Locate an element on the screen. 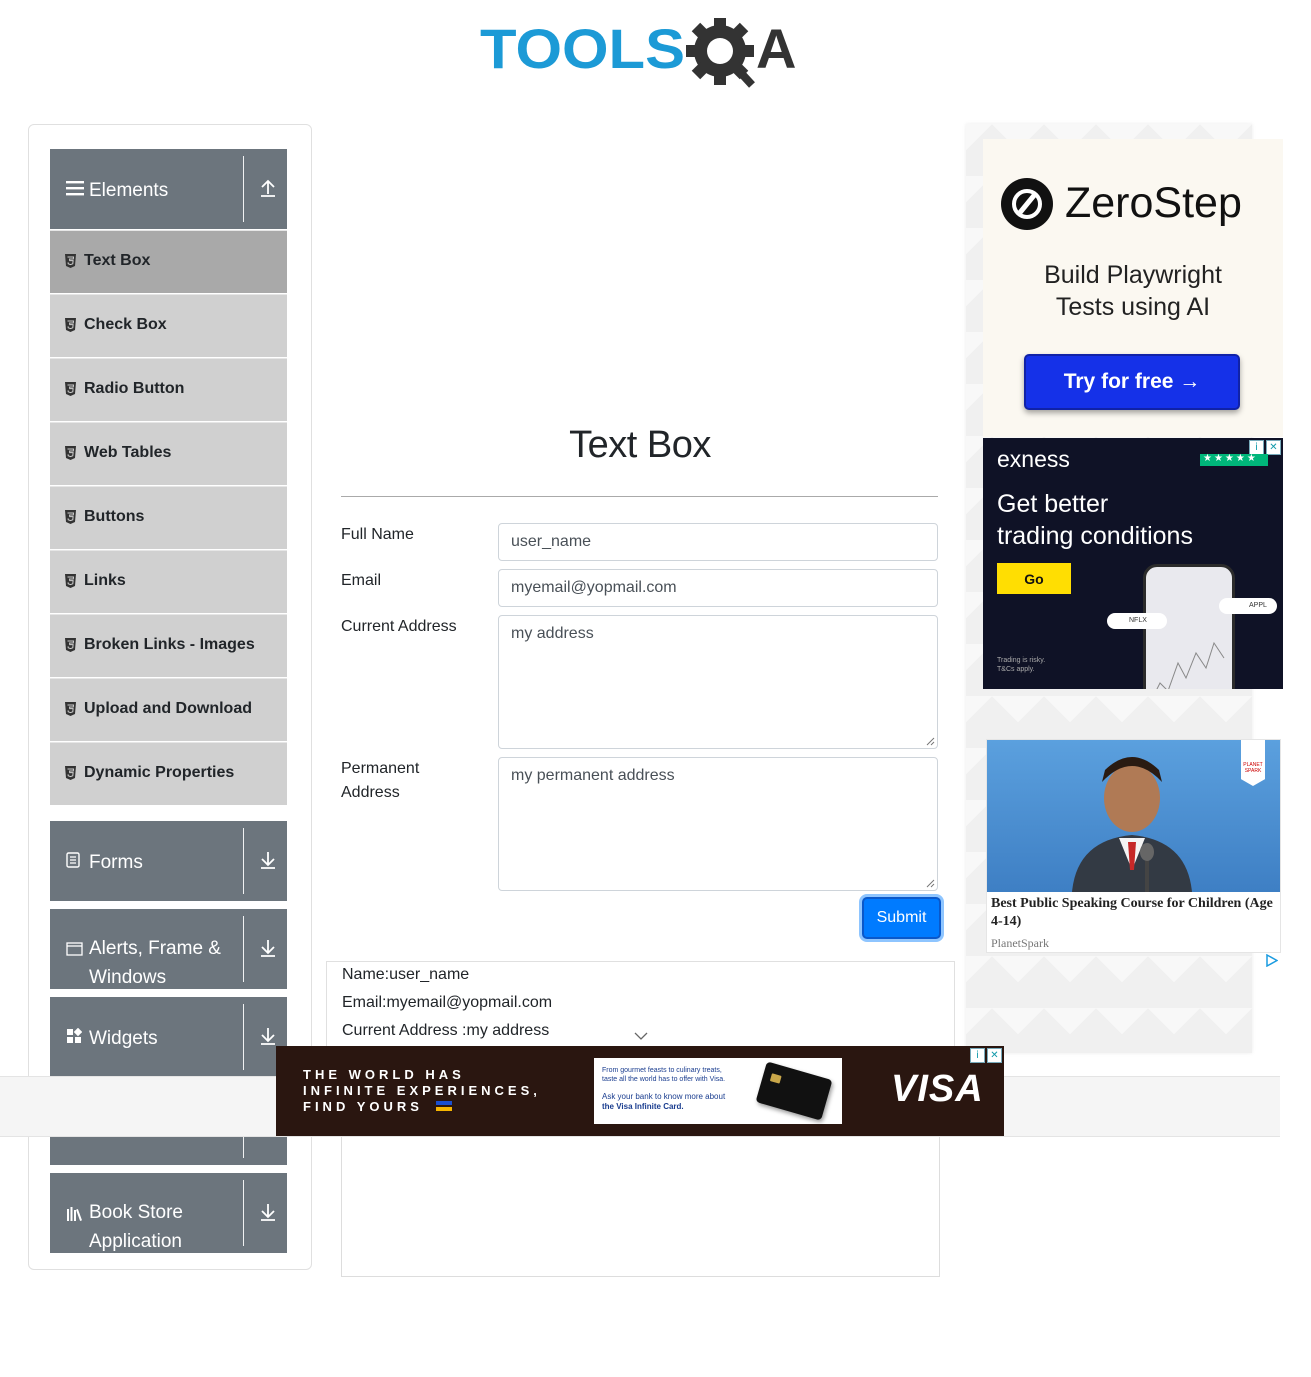 This screenshot has height=1377, width=1311. visa-logo: VISA is located at coordinates (937, 1089).